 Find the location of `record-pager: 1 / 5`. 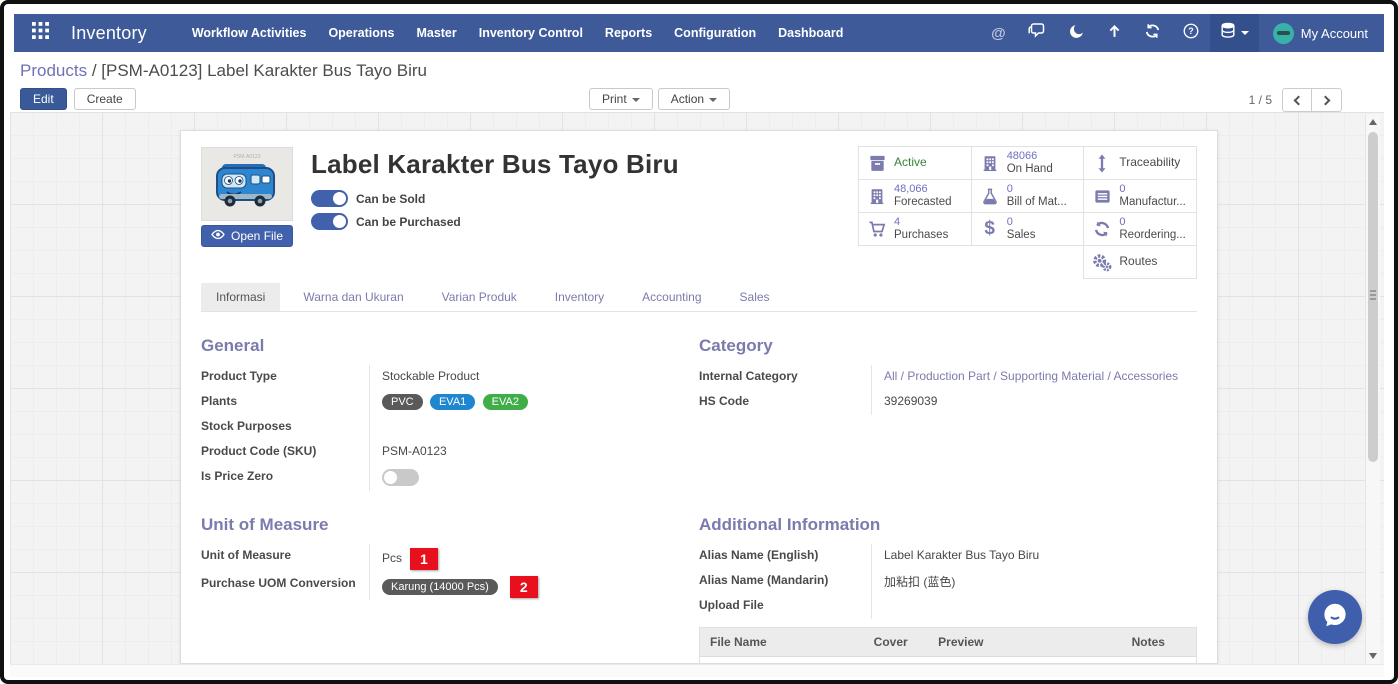

record-pager: 1 / 5 is located at coordinates (1295, 100).